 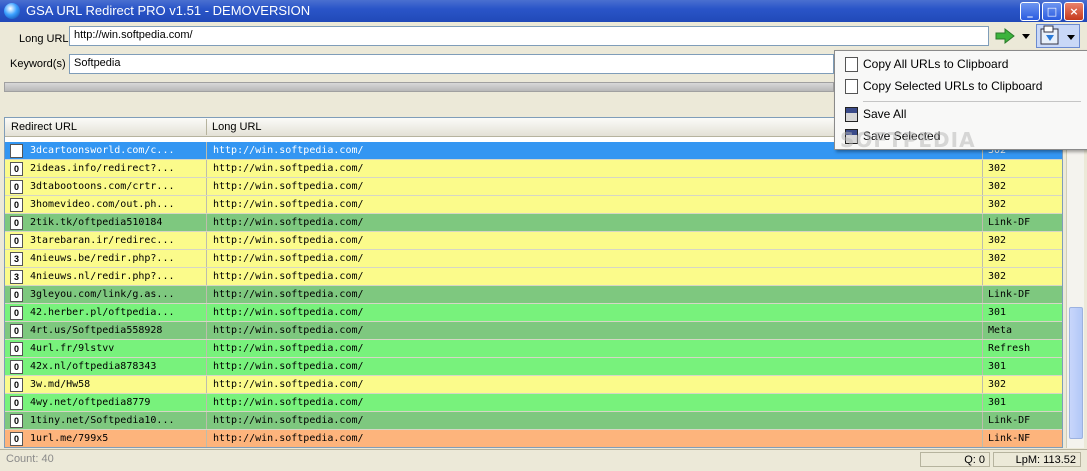 I want to click on redirect-url-cell: 4wy.net/oftpedia8779, so click(x=90, y=402).